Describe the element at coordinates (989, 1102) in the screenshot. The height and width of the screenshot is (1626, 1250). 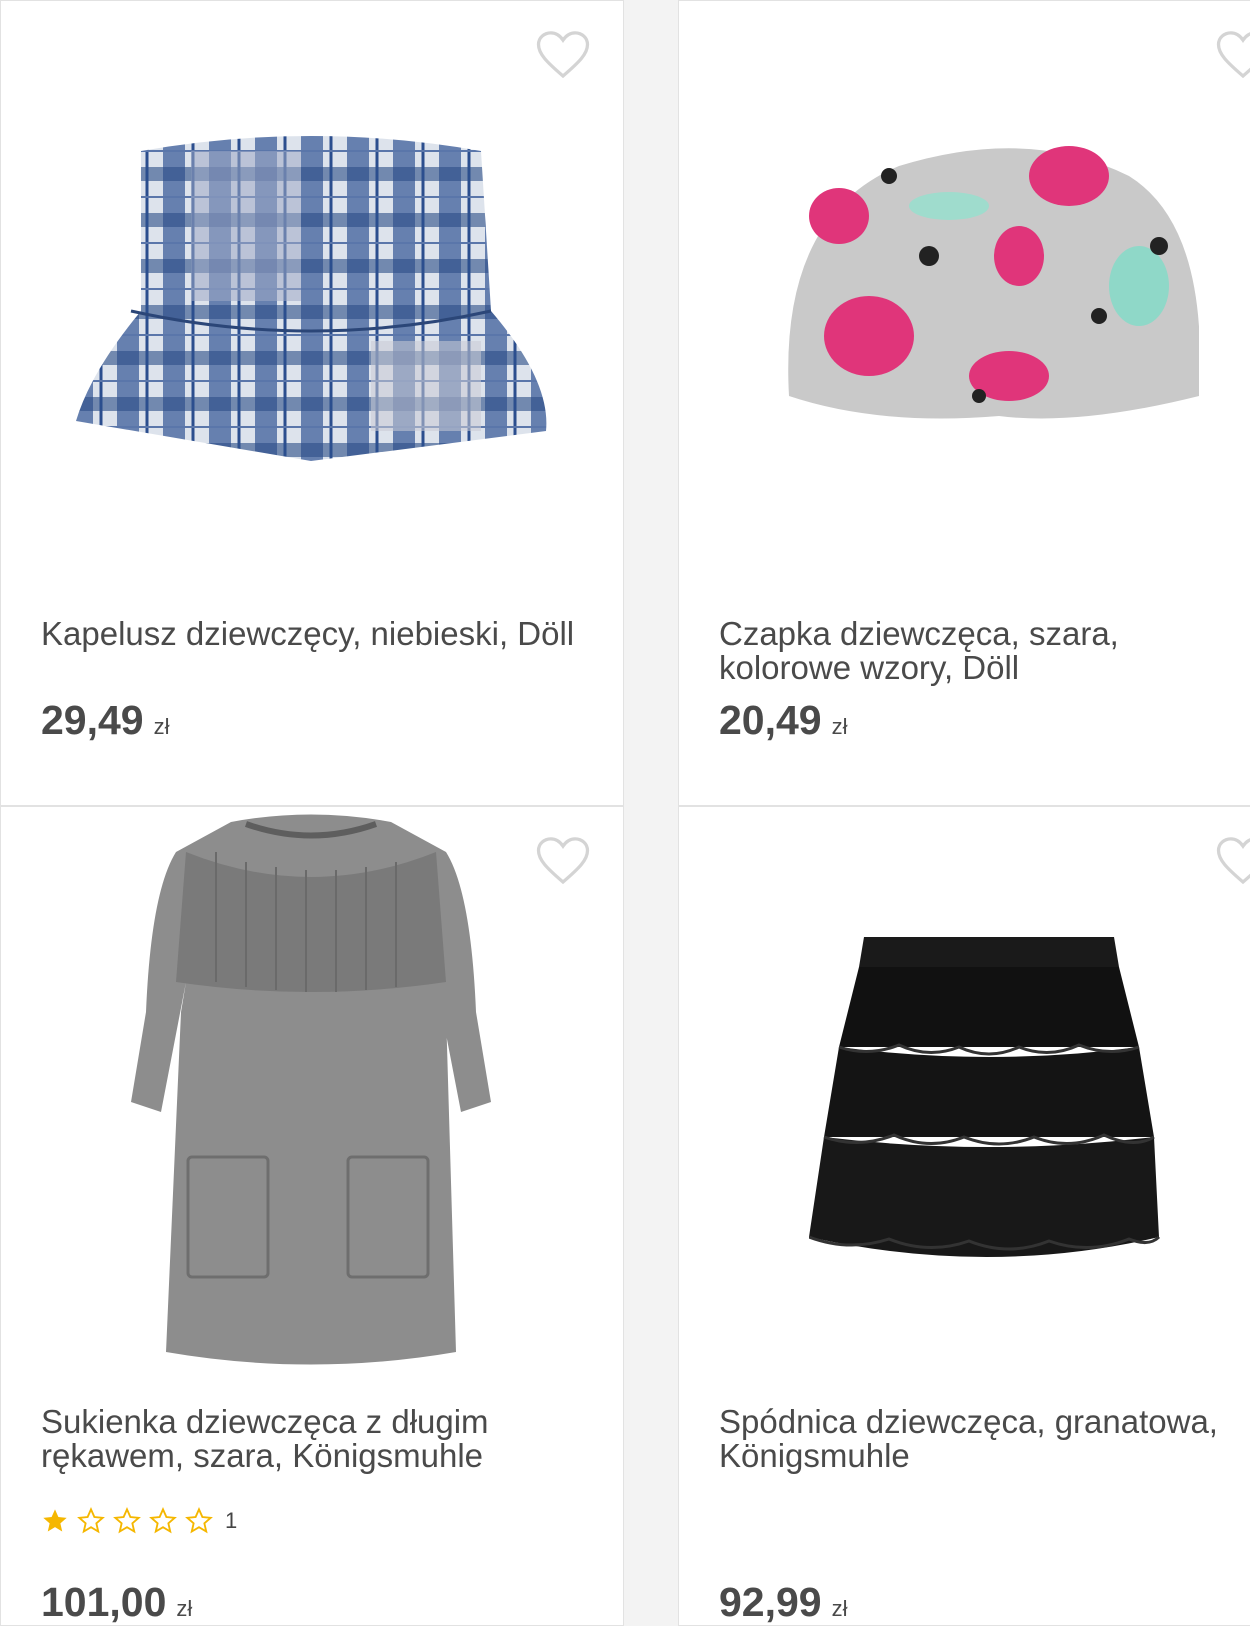
I see `skirt-image` at that location.